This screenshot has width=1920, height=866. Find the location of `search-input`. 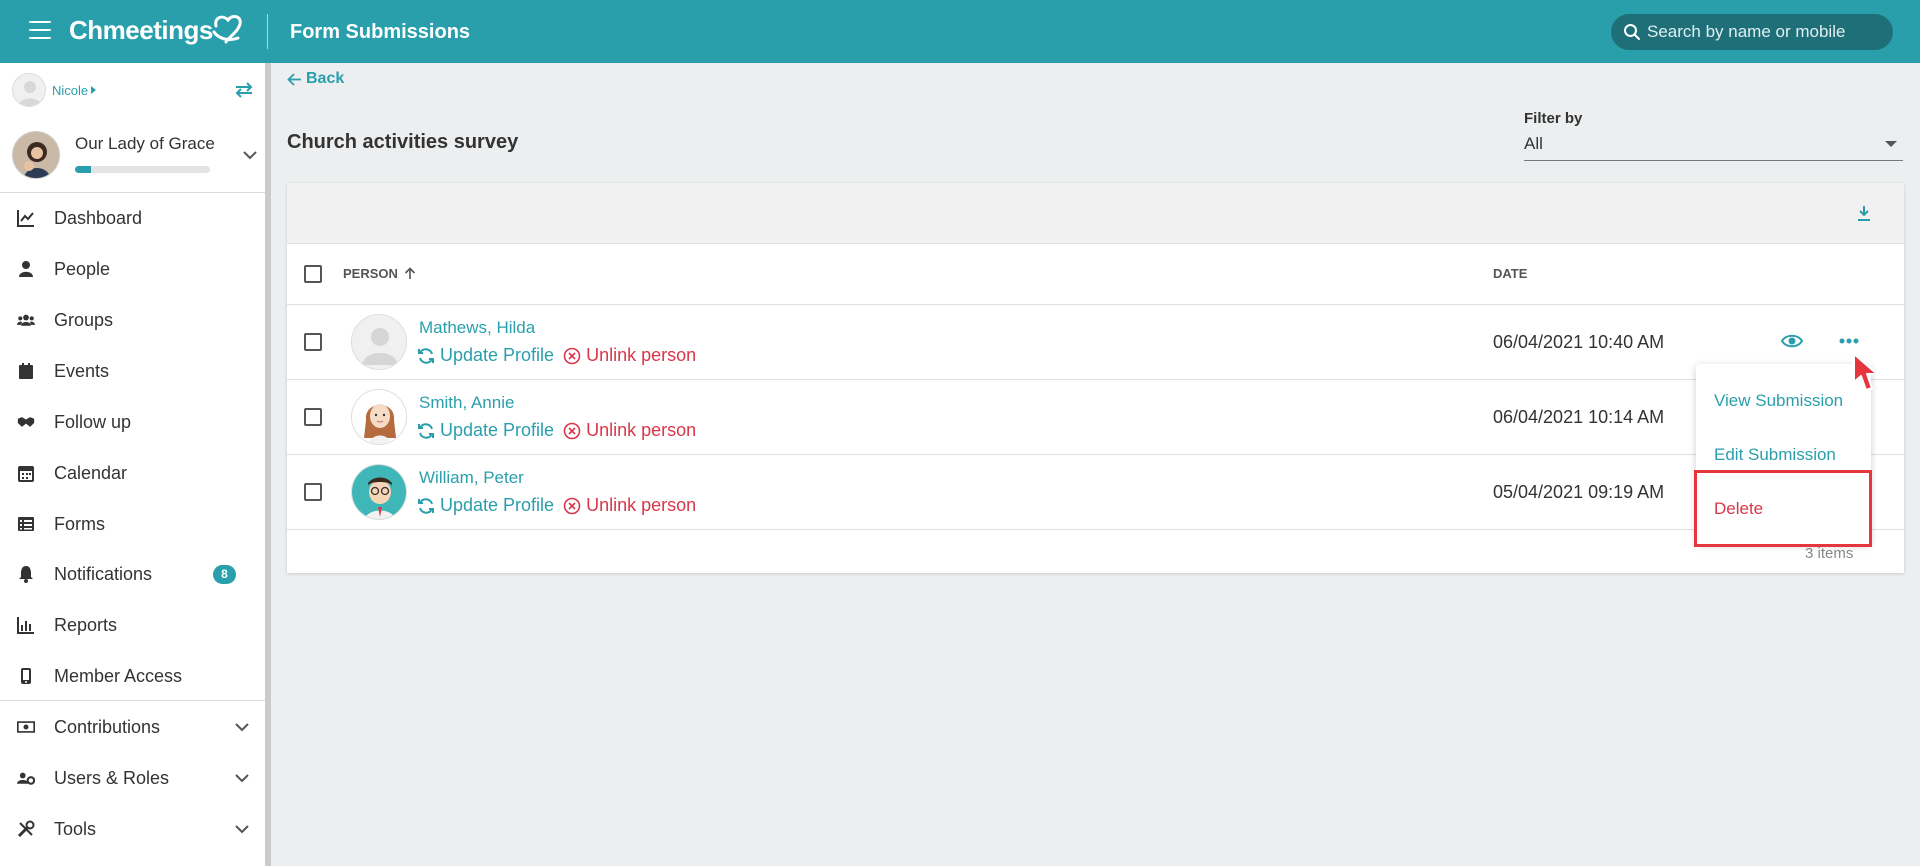

search-input is located at coordinates (1767, 32).